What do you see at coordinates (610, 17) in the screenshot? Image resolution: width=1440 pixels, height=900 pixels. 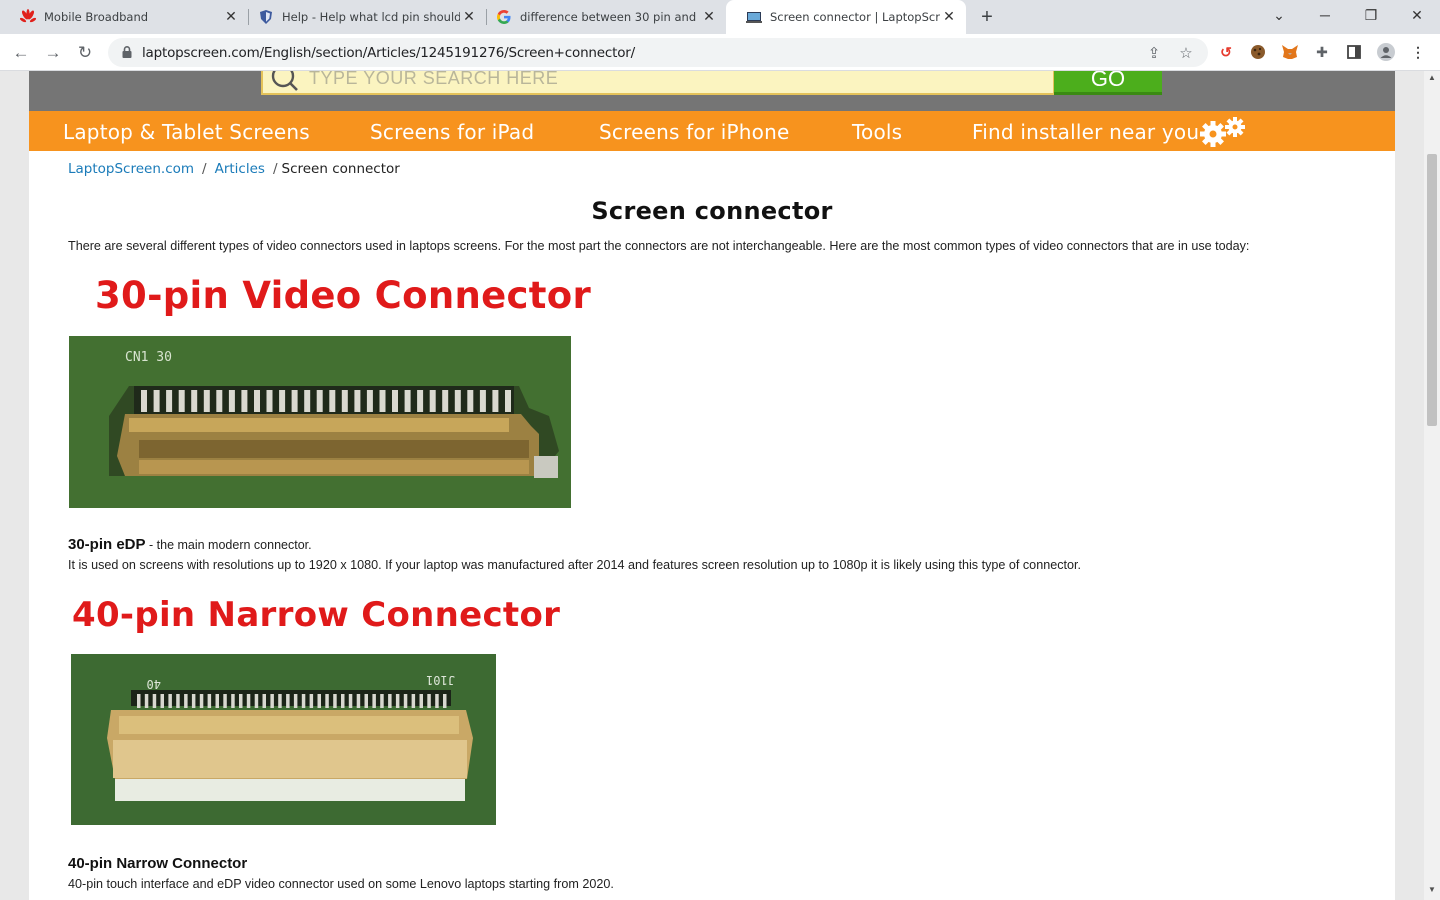 I see `tab-title: difference between 30 pin and 40` at bounding box center [610, 17].